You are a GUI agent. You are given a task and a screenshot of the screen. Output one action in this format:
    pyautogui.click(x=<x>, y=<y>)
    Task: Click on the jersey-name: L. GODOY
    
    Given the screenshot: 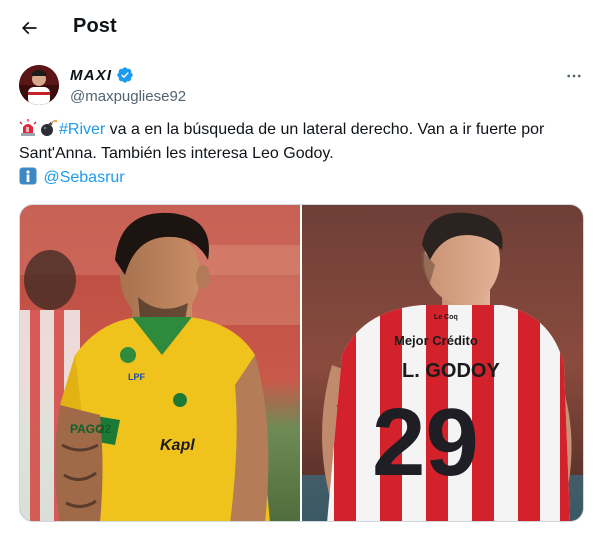 What is the action you would take?
    pyautogui.click(x=451, y=371)
    